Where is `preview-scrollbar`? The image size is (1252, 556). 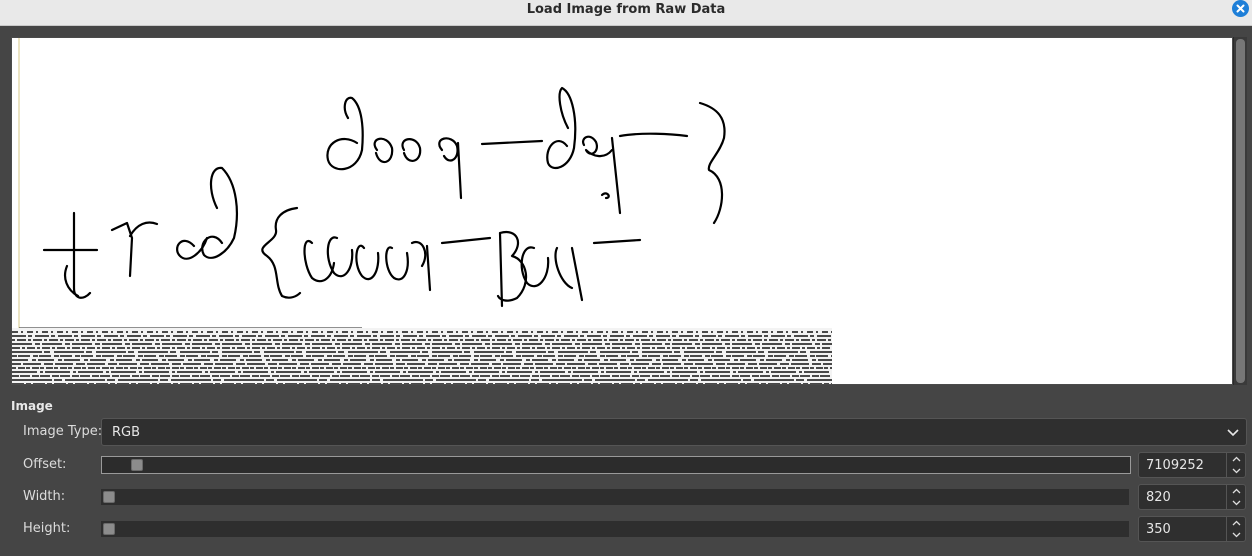
preview-scrollbar is located at coordinates (1240, 211).